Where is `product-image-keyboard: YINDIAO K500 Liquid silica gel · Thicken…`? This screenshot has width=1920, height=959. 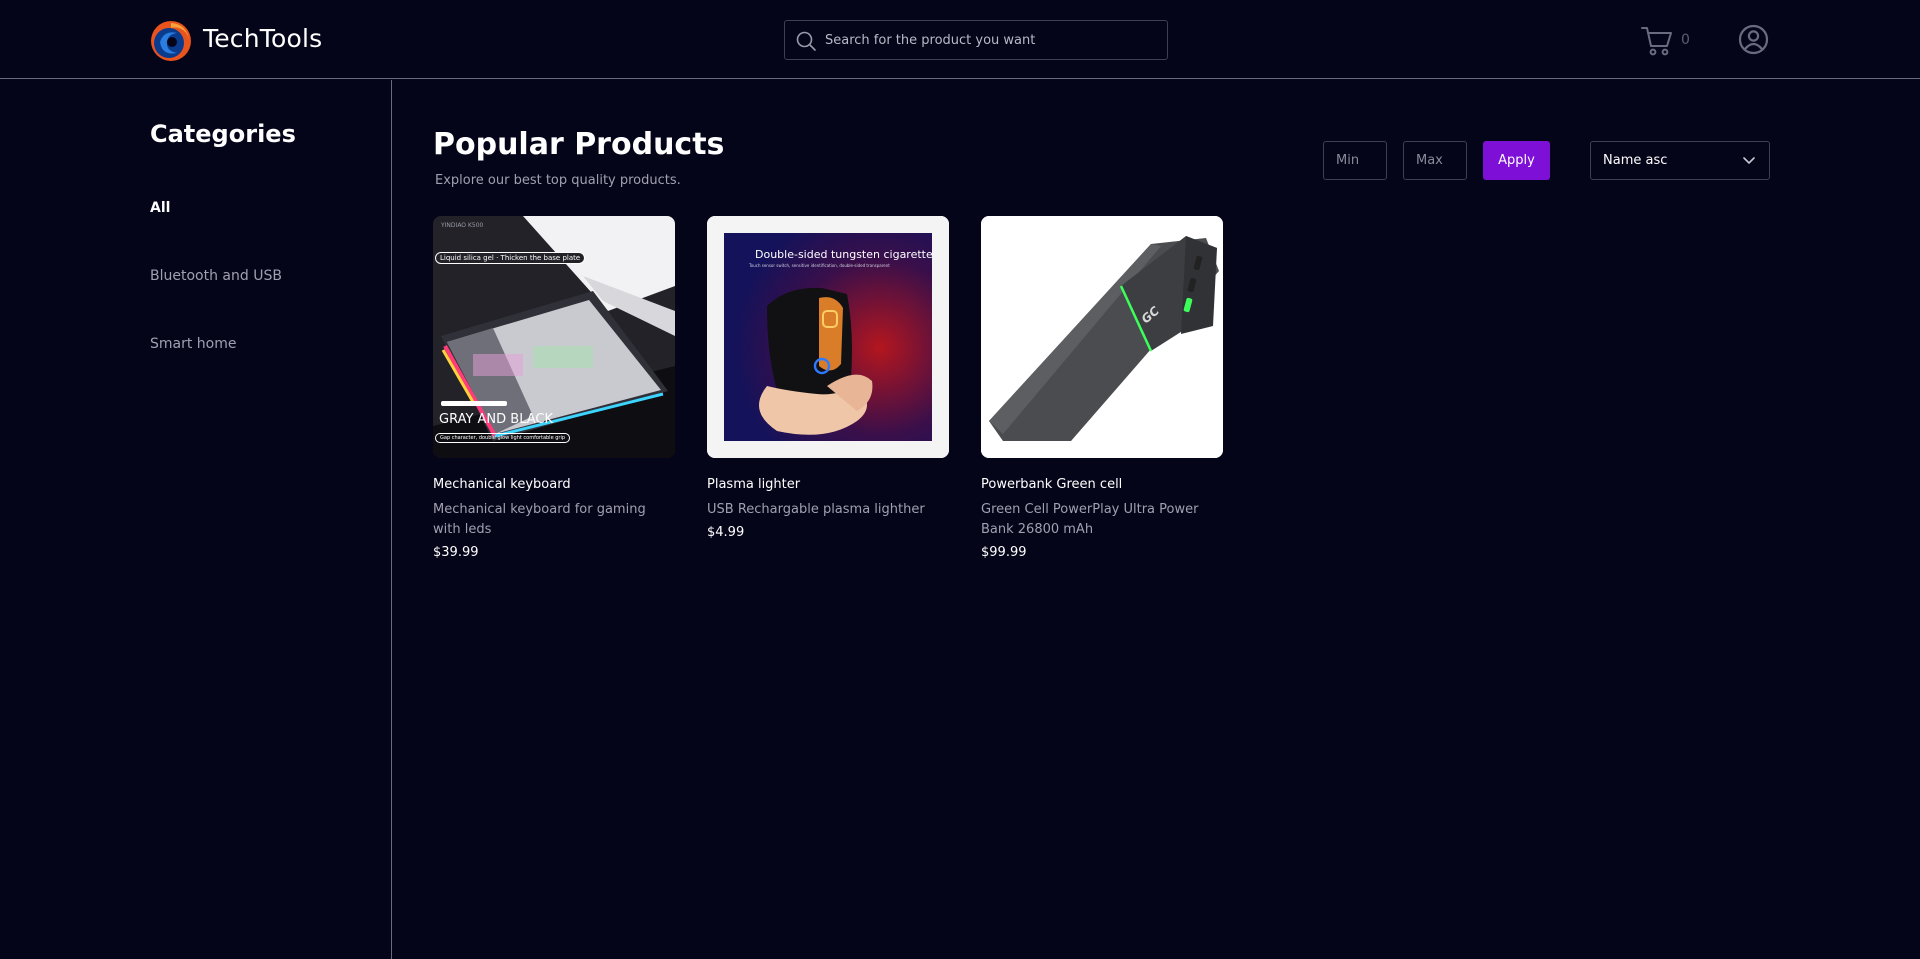
product-image-keyboard: YINDIAO K500 Liquid silica gel · Thicken… is located at coordinates (554, 337).